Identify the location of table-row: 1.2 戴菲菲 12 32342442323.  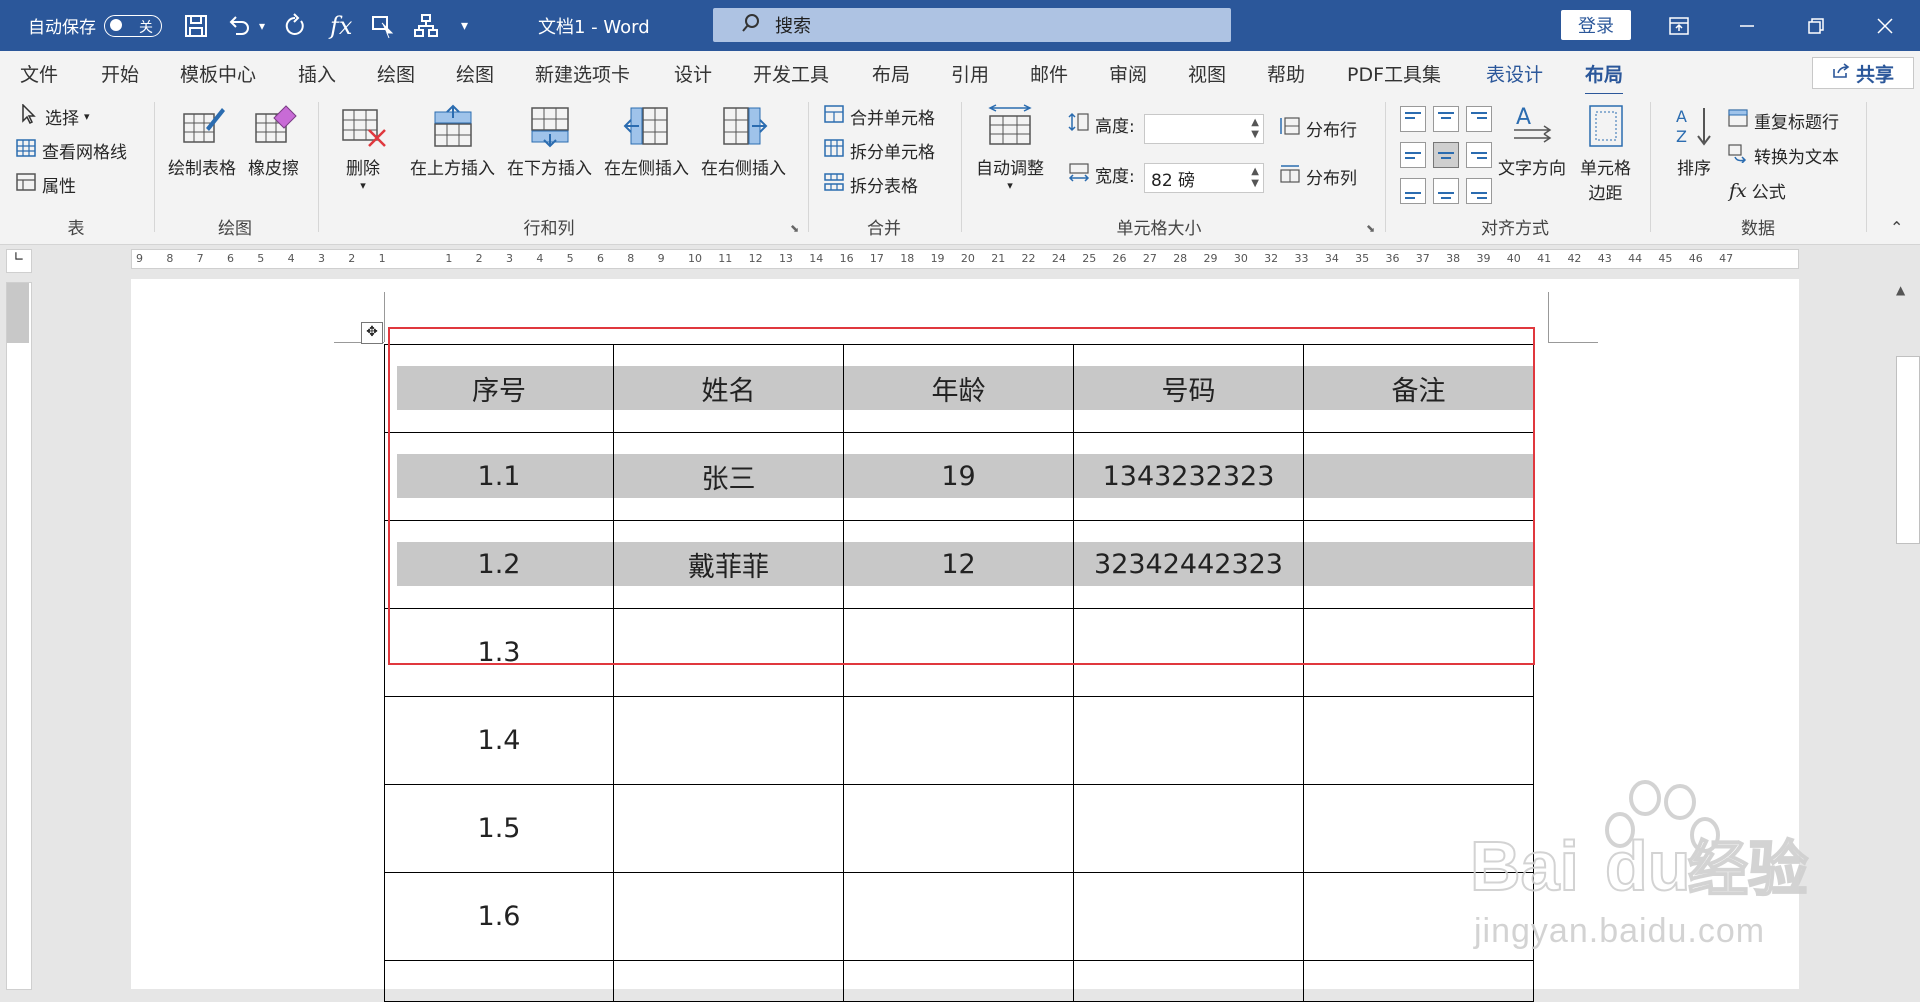
(959, 564).